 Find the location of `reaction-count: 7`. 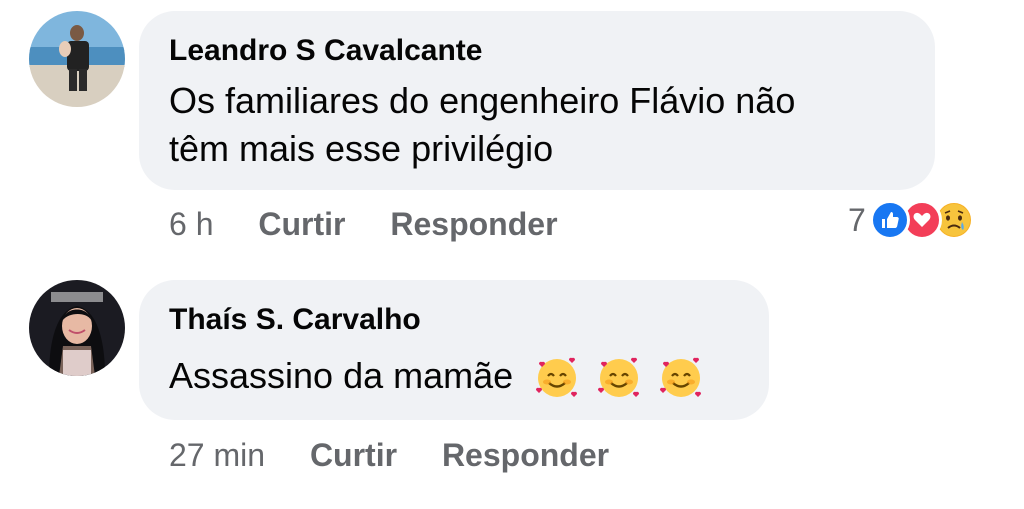

reaction-count: 7 is located at coordinates (857, 219).